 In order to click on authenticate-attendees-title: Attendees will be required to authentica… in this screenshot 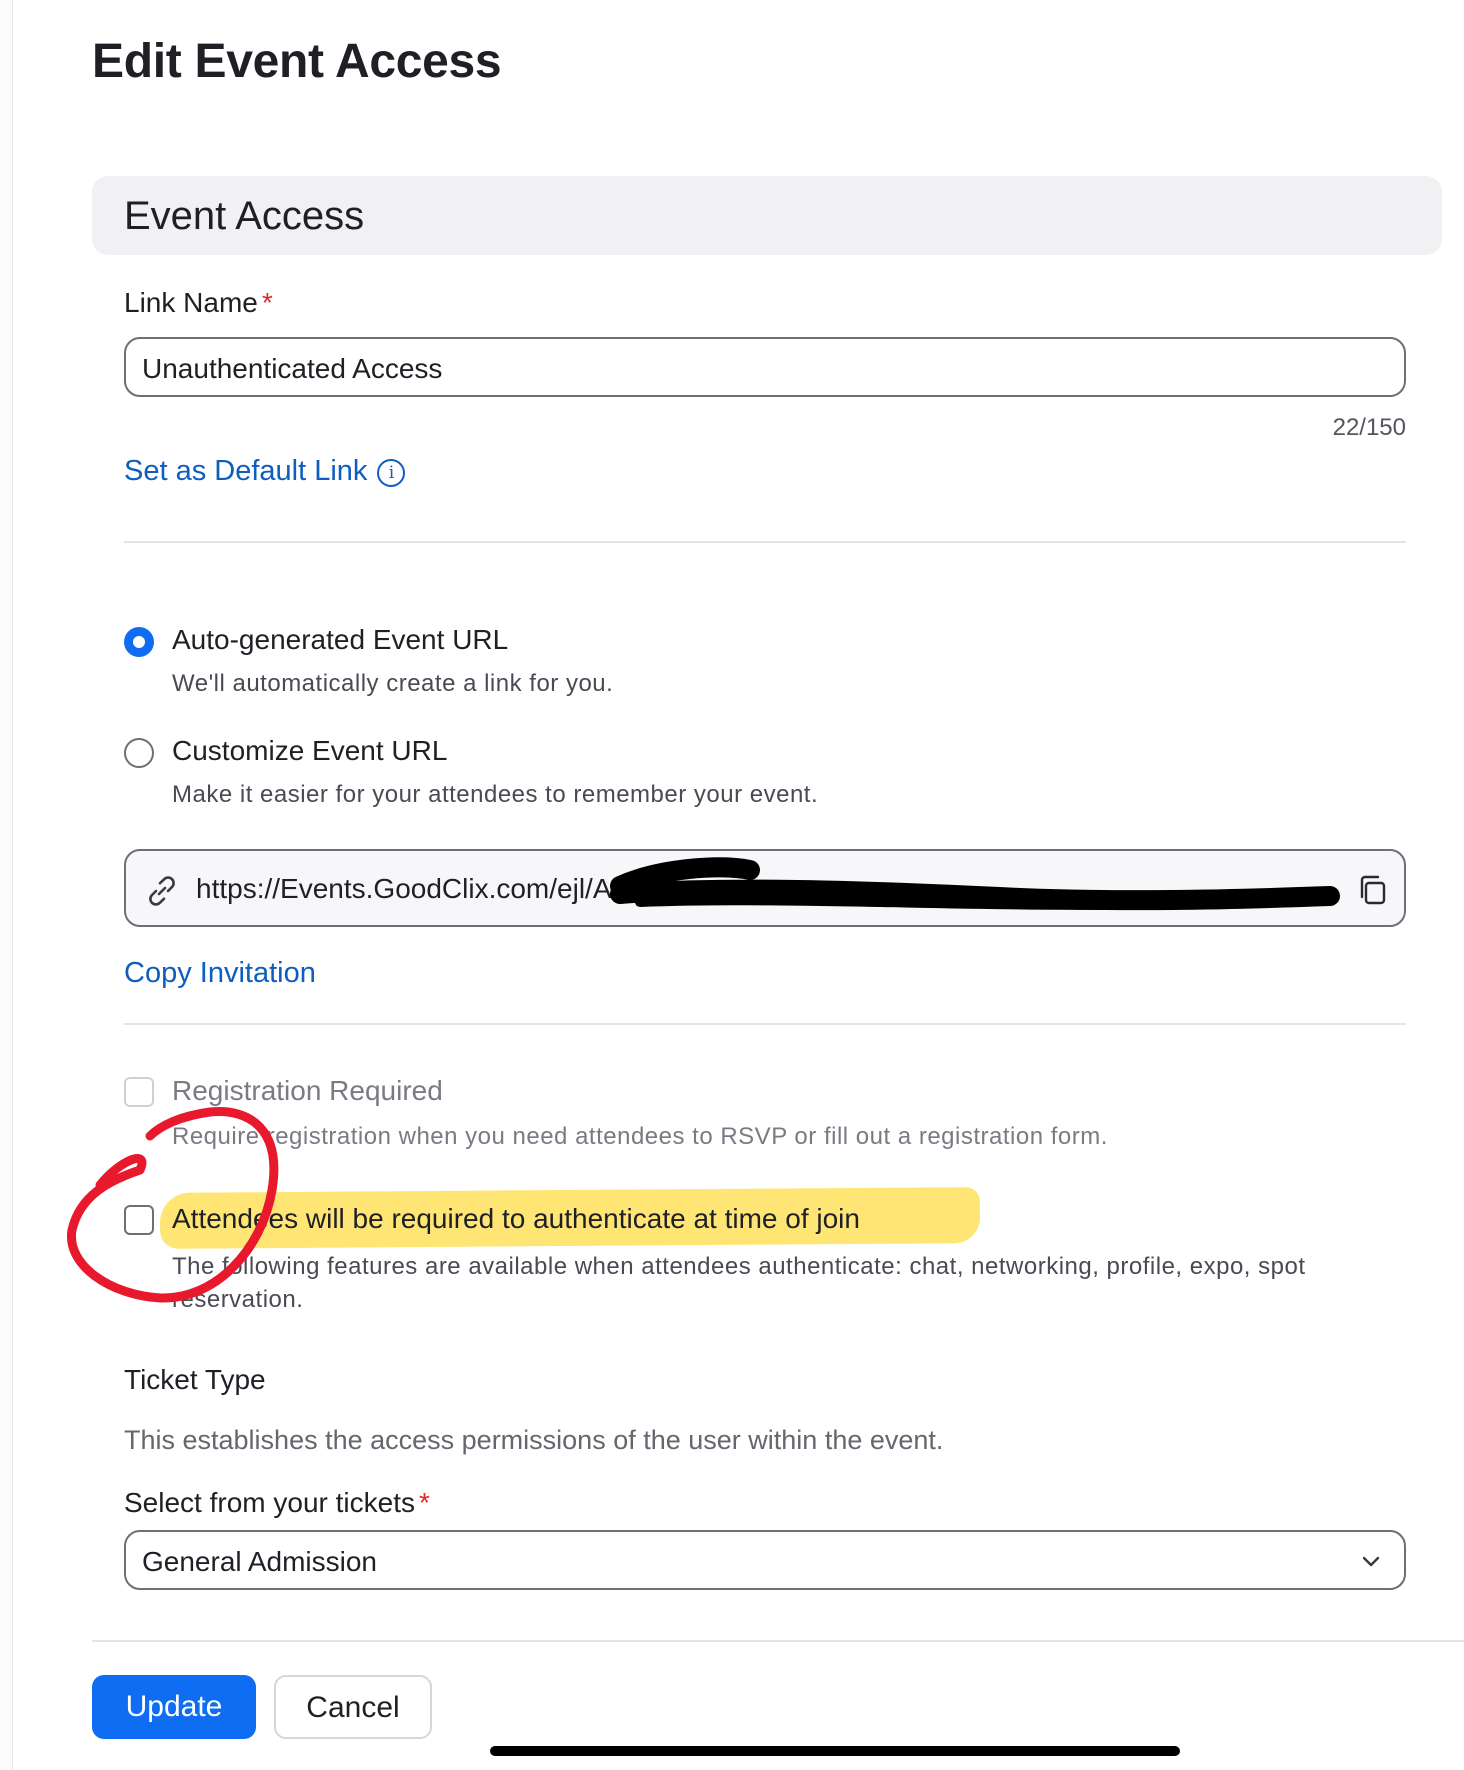, I will do `click(516, 1218)`.